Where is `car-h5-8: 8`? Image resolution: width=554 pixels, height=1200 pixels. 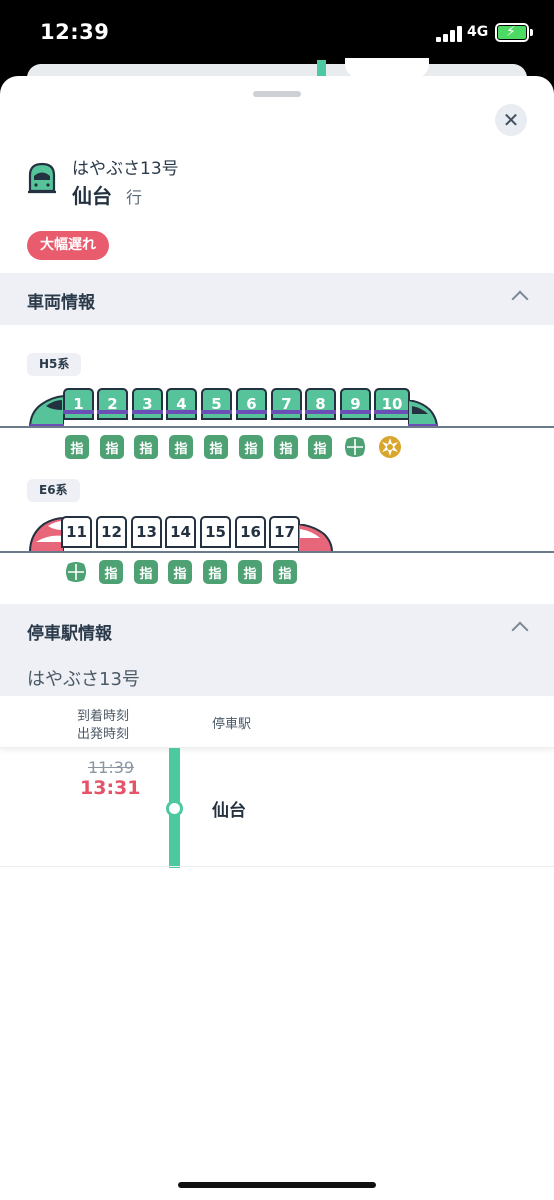 car-h5-8: 8 is located at coordinates (320, 404).